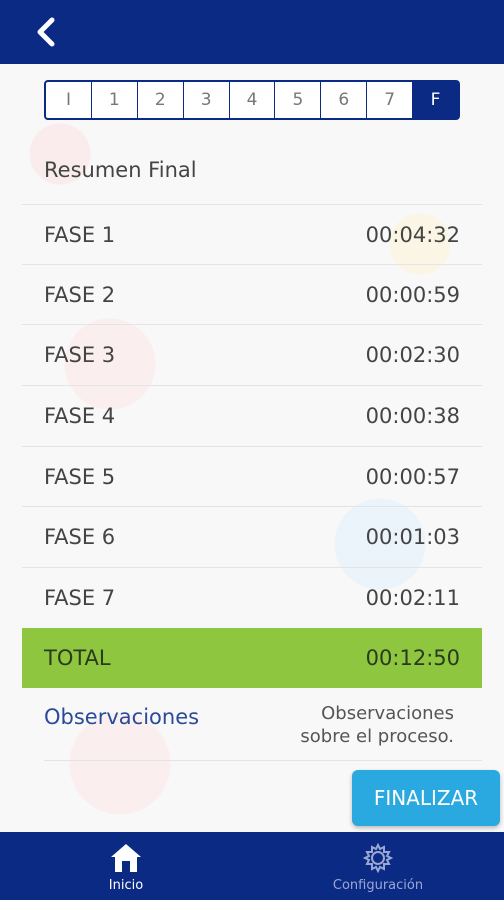 Image resolution: width=504 pixels, height=900 pixels. What do you see at coordinates (252, 294) in the screenshot?
I see `phase-row: FASE 2 00:00:59` at bounding box center [252, 294].